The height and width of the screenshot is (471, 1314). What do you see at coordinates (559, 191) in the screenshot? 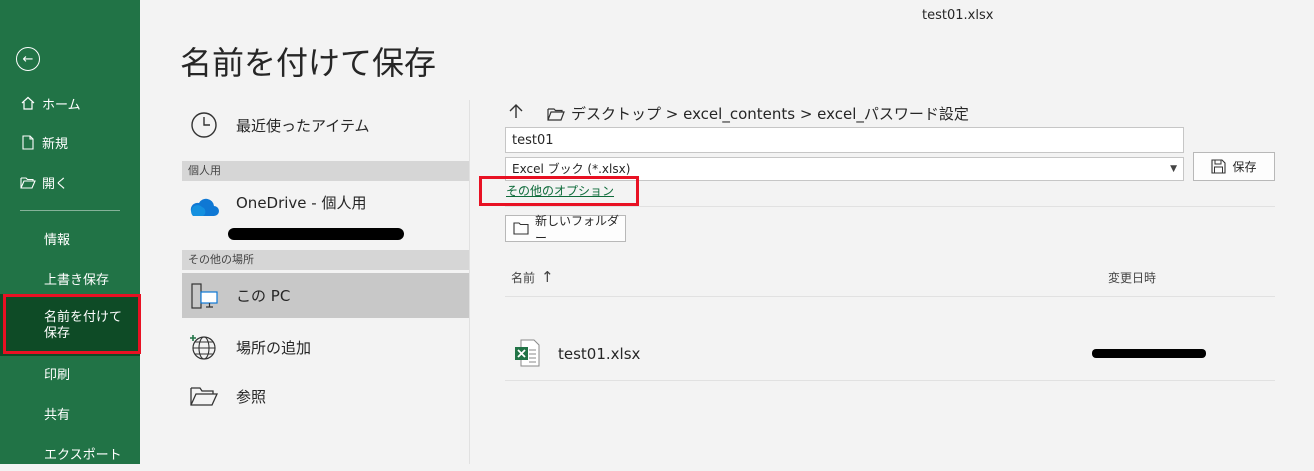
I see `highlight-annotation-more-options` at bounding box center [559, 191].